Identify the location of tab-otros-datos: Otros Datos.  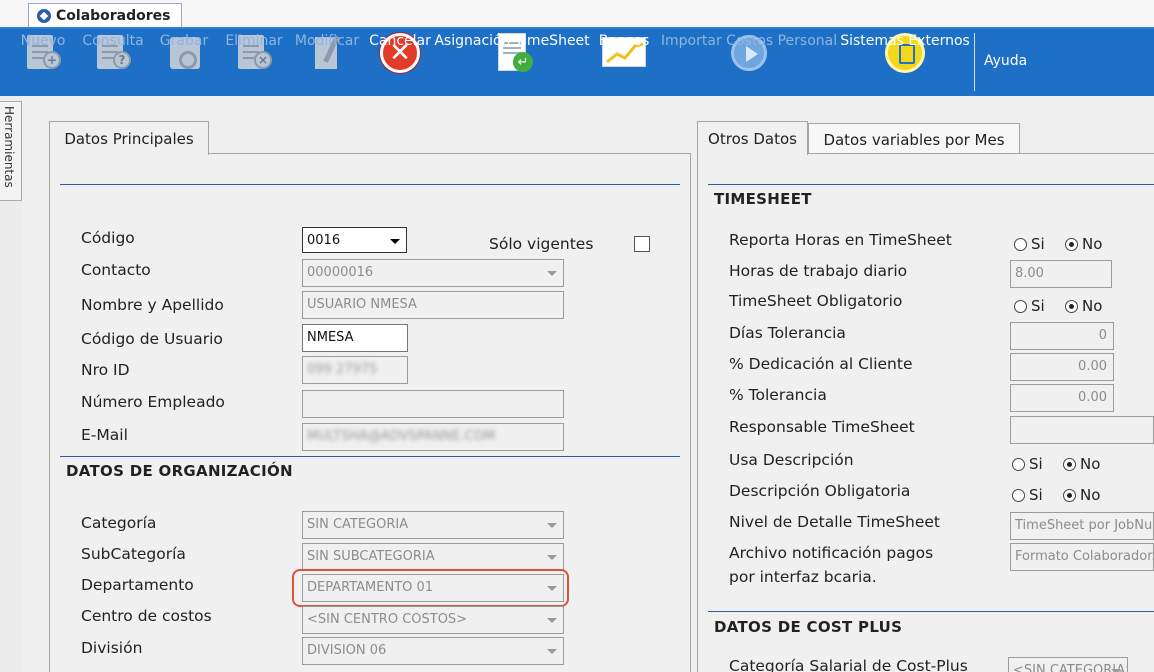
(752, 138).